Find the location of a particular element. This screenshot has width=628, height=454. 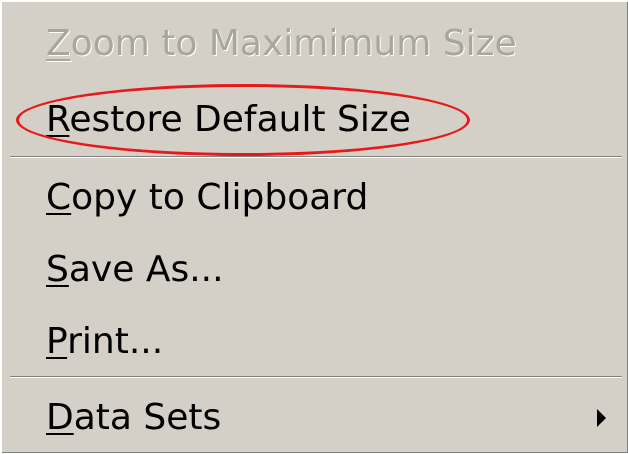

menu-item-label: Zoom to Maximimum Size is located at coordinates (281, 43).